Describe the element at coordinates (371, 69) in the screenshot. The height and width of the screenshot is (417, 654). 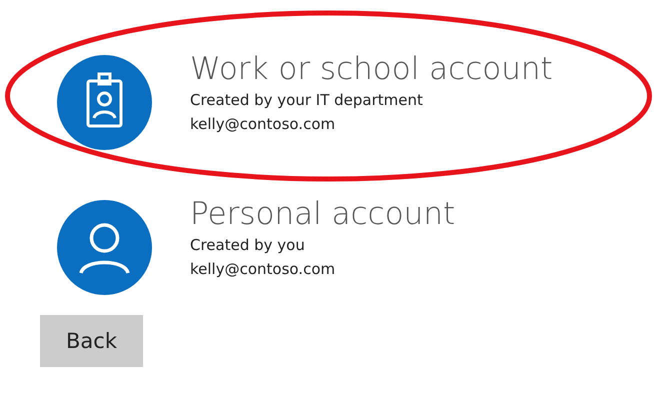
I see `account-title: Work or school account` at that location.